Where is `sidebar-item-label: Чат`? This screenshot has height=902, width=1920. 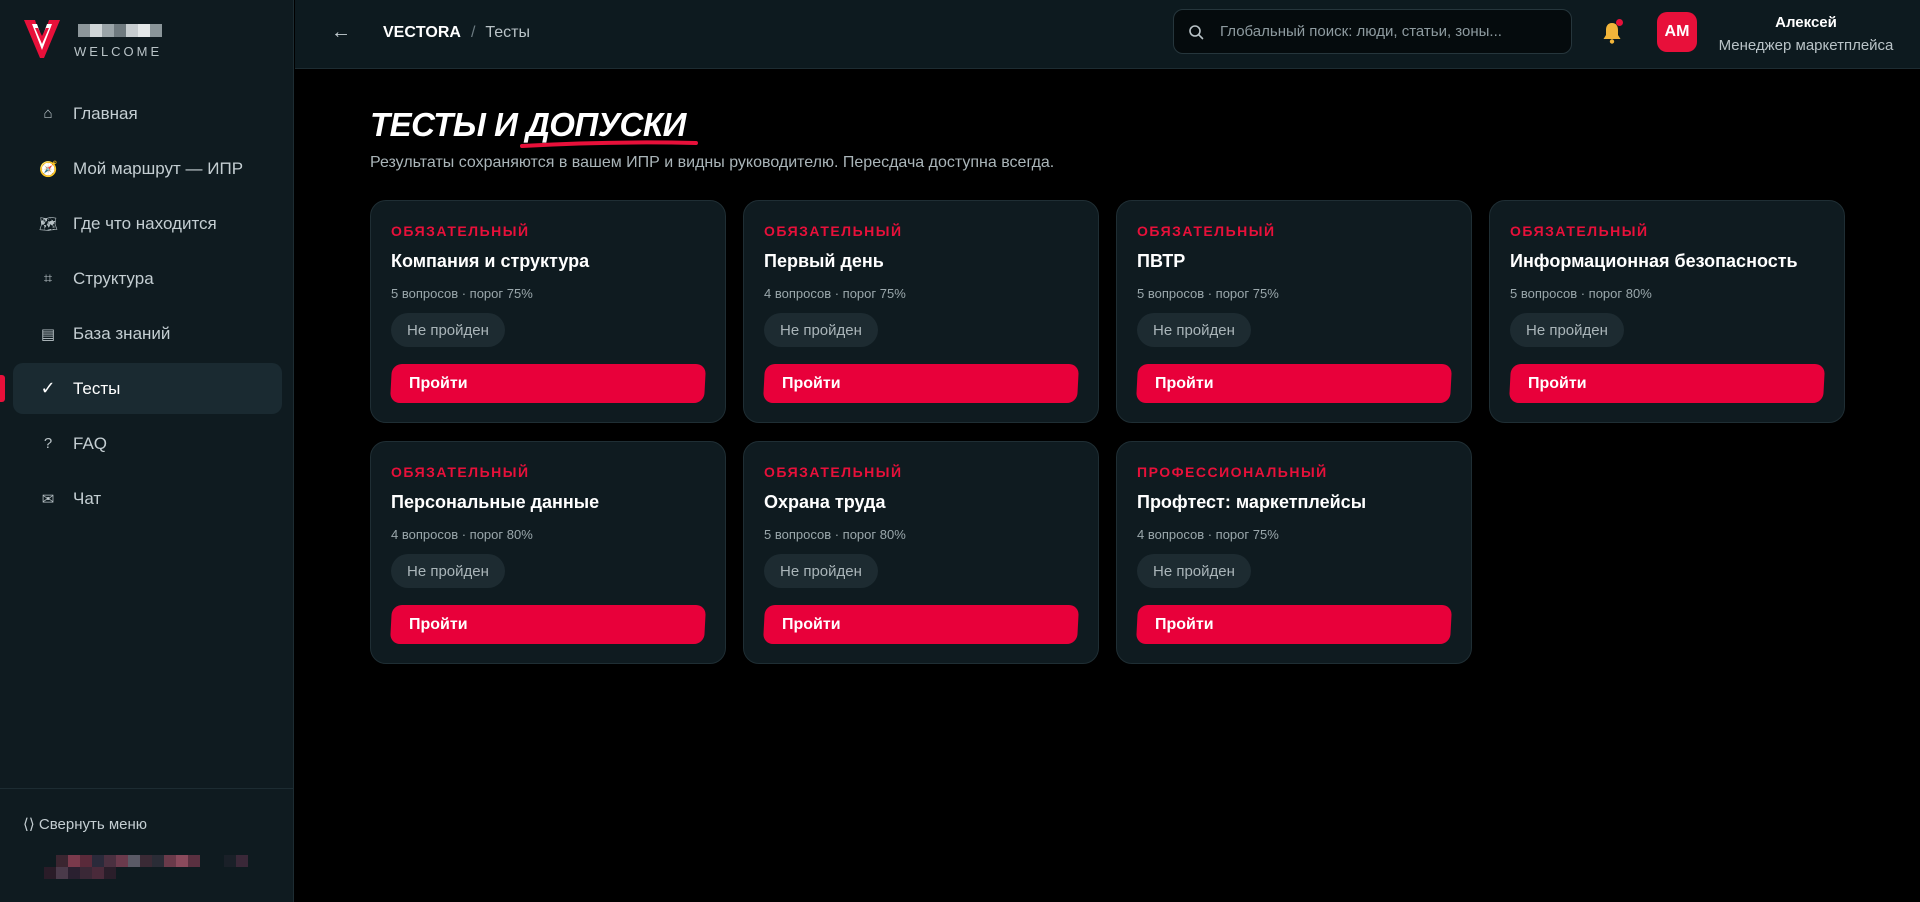
sidebar-item-label: Чат is located at coordinates (87, 498).